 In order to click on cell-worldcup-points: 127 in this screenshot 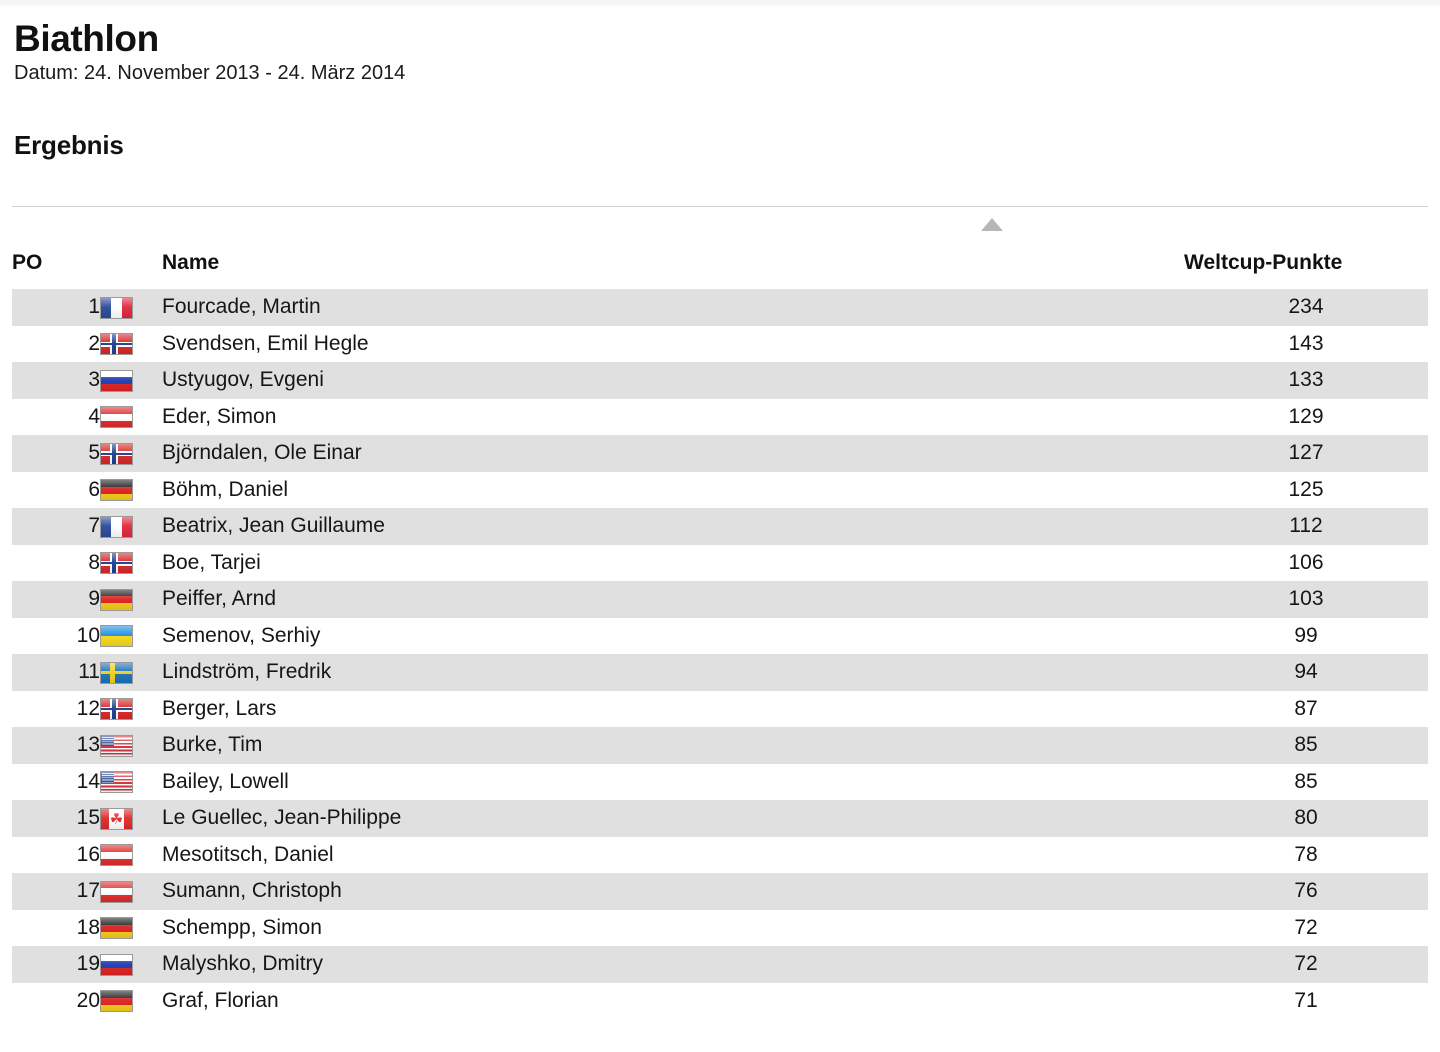, I will do `click(1306, 453)`.